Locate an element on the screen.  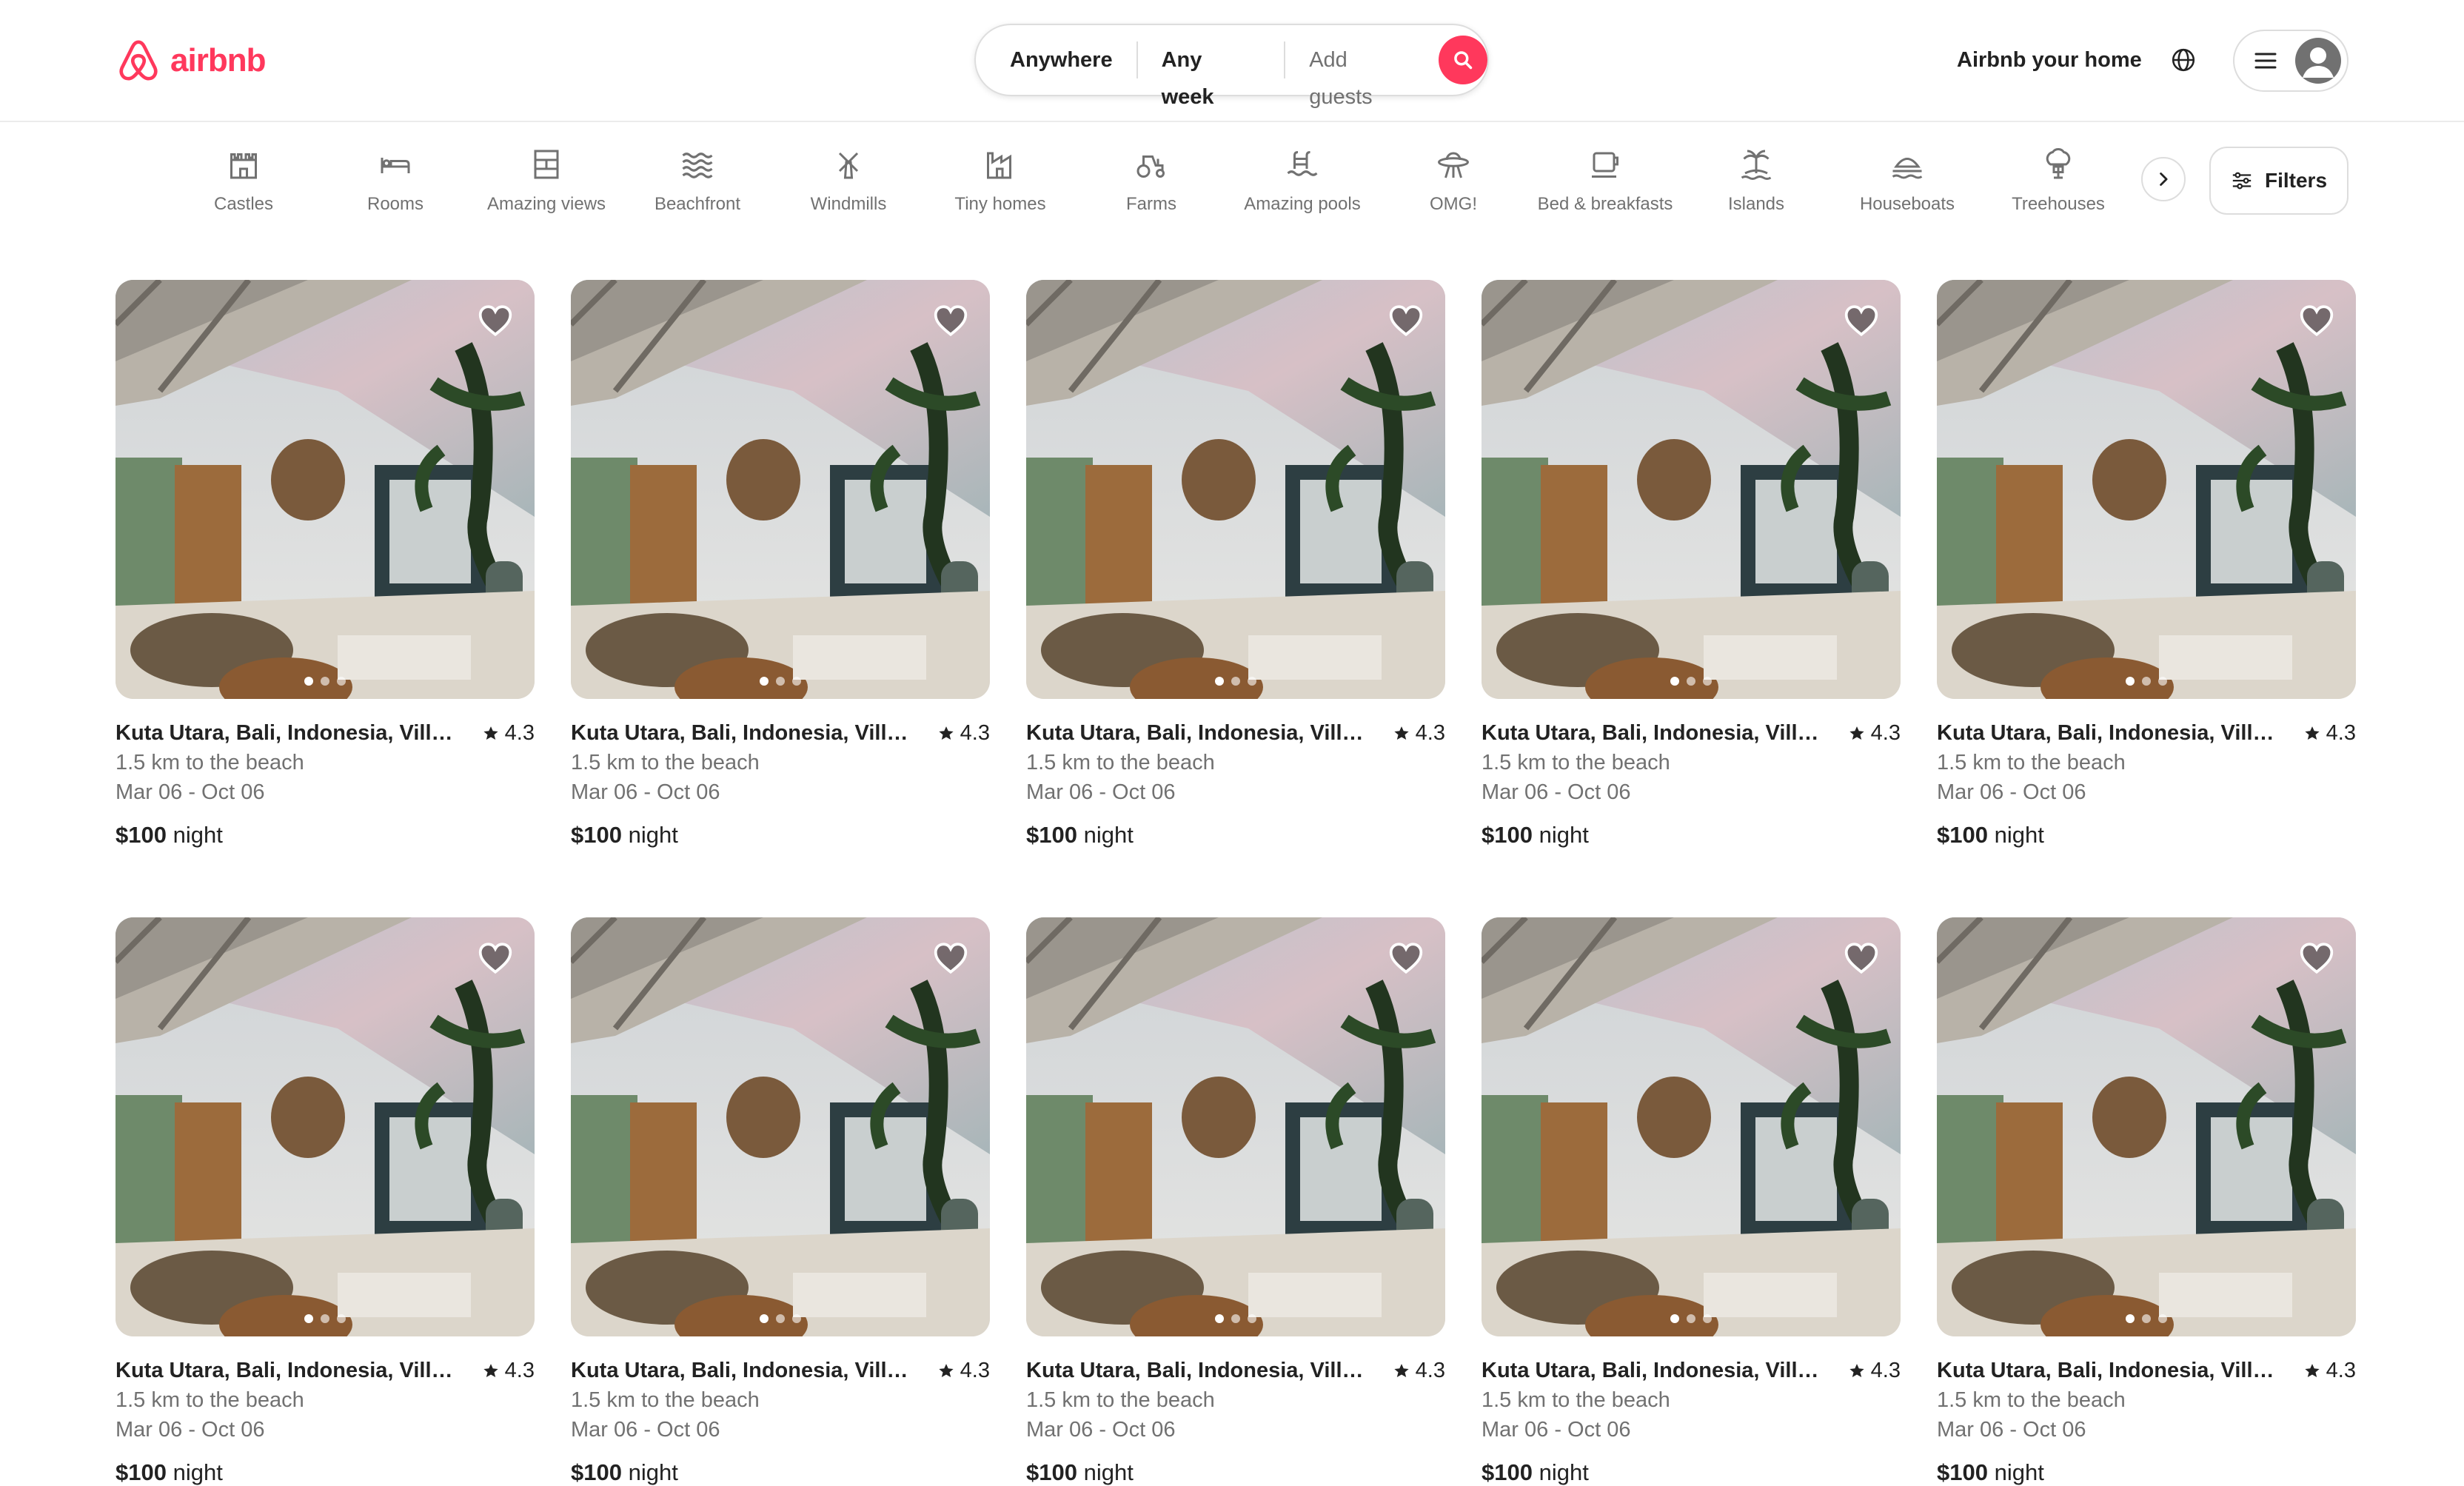
search-bar: Anywhere Any week Add guests is located at coordinates (1231, 66).